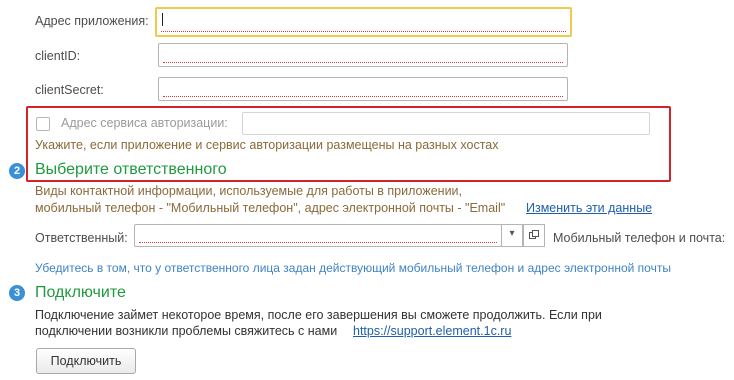 Image resolution: width=734 pixels, height=380 pixels. Describe the element at coordinates (144, 123) in the screenshot. I see `auth-service-label: Адрес сервиса авторизации:` at that location.